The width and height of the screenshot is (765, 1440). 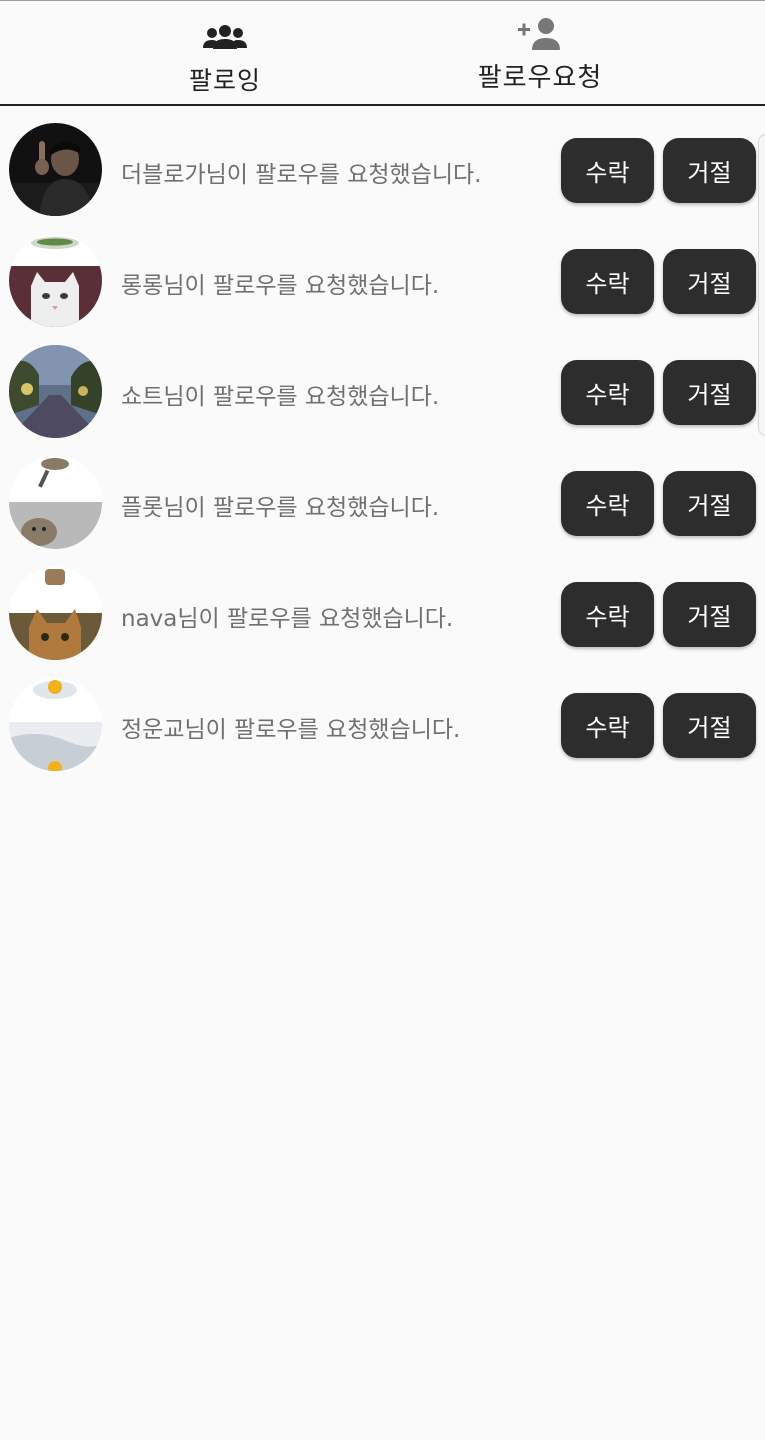 I want to click on man-pointing-photo, so click(x=55, y=169).